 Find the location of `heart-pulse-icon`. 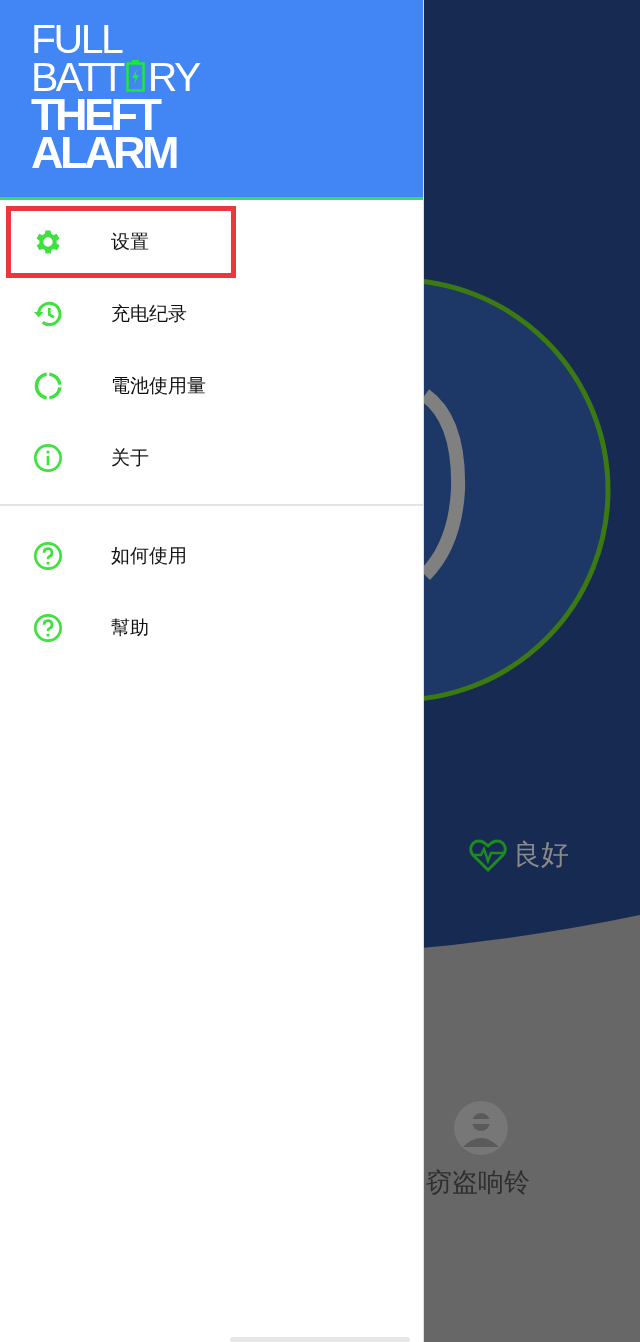

heart-pulse-icon is located at coordinates (488, 855).